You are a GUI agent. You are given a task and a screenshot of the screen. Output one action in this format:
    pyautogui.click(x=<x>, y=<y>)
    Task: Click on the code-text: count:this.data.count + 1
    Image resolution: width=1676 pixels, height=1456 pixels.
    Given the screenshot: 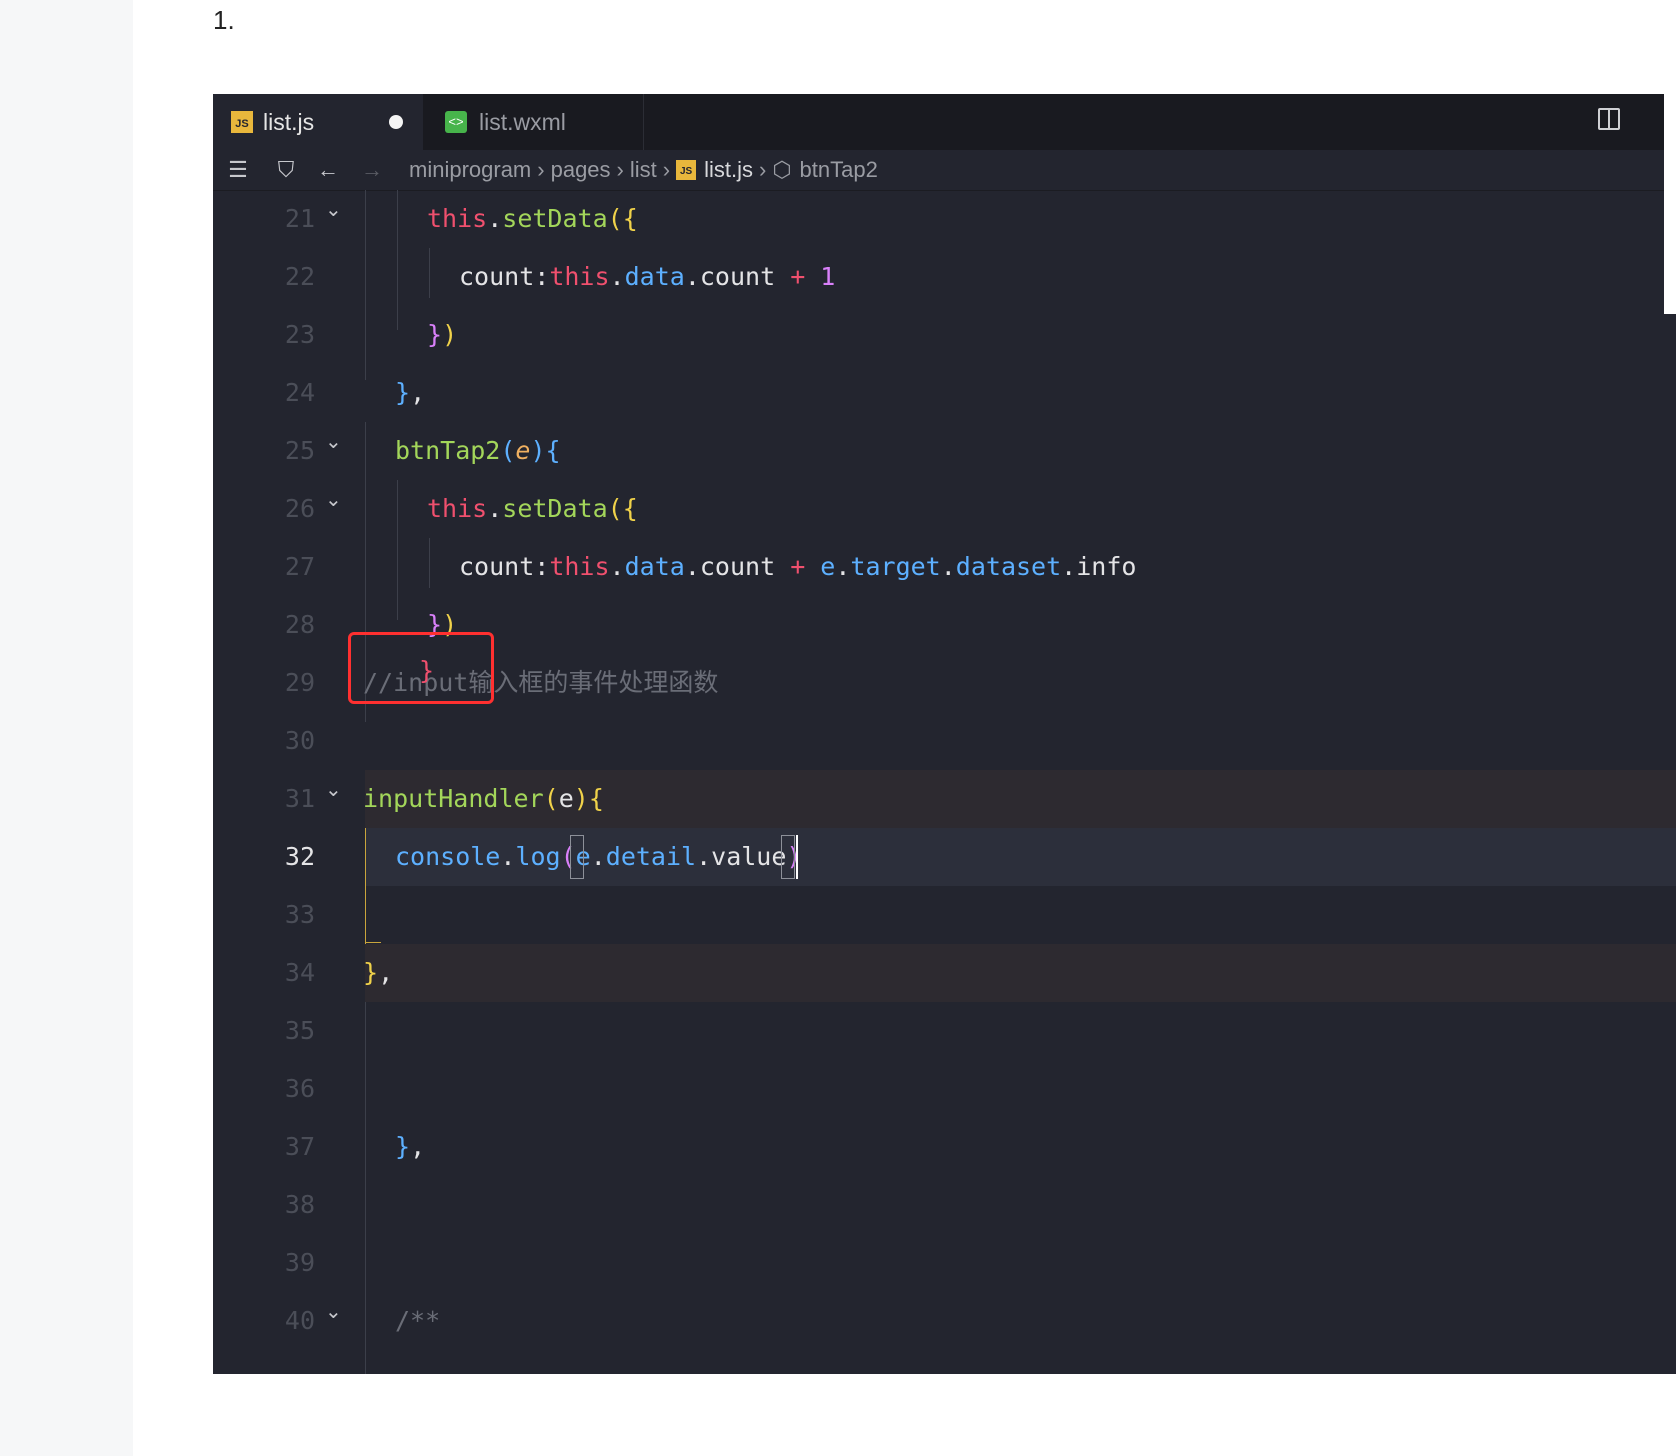 What is the action you would take?
    pyautogui.click(x=647, y=276)
    